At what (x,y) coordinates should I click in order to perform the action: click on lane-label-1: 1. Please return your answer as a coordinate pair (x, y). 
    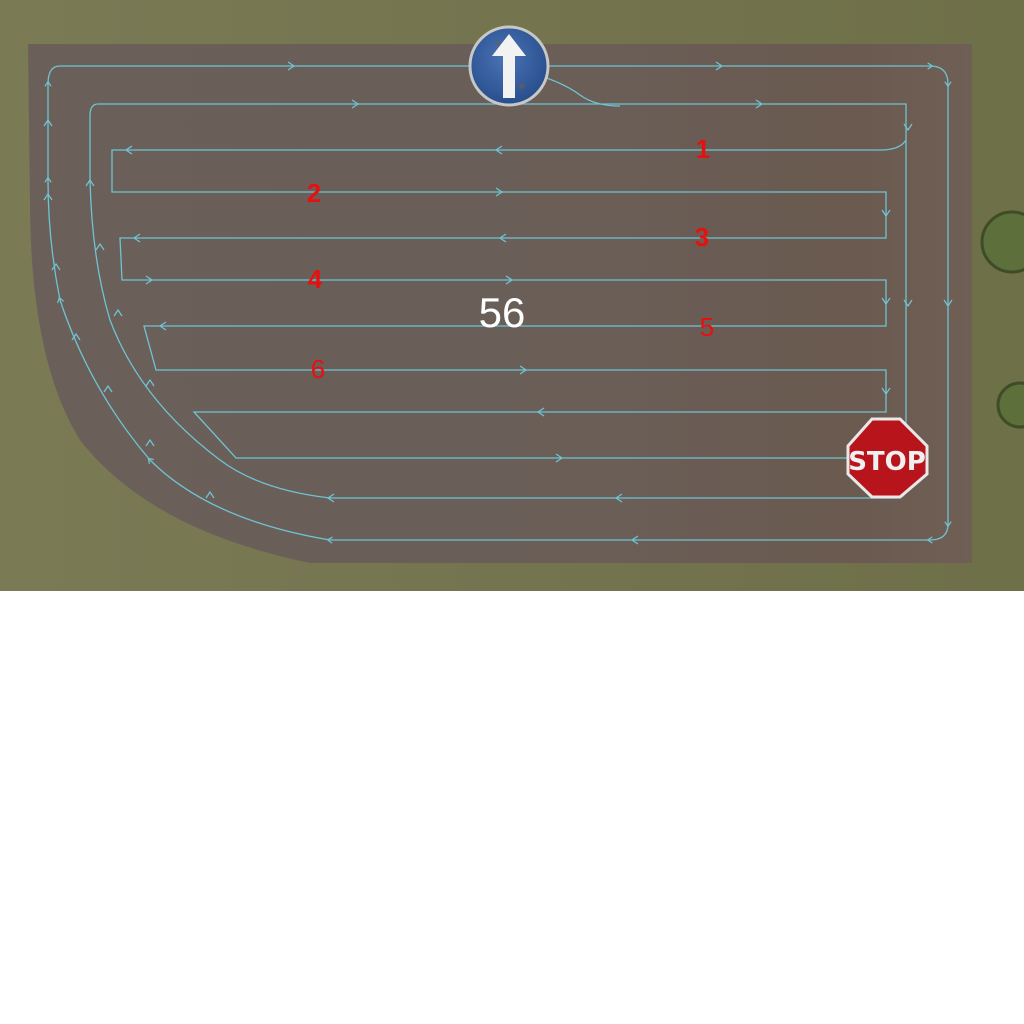
    Looking at the image, I should click on (703, 149).